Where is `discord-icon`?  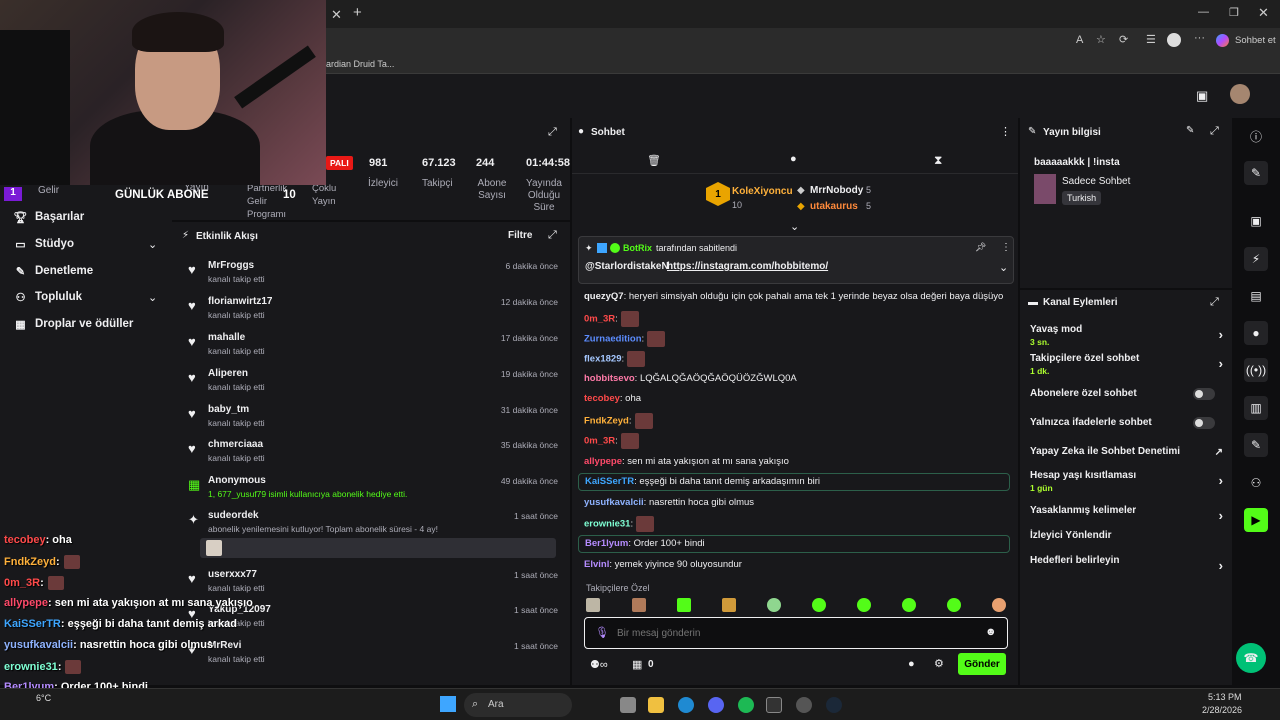 discord-icon is located at coordinates (716, 705).